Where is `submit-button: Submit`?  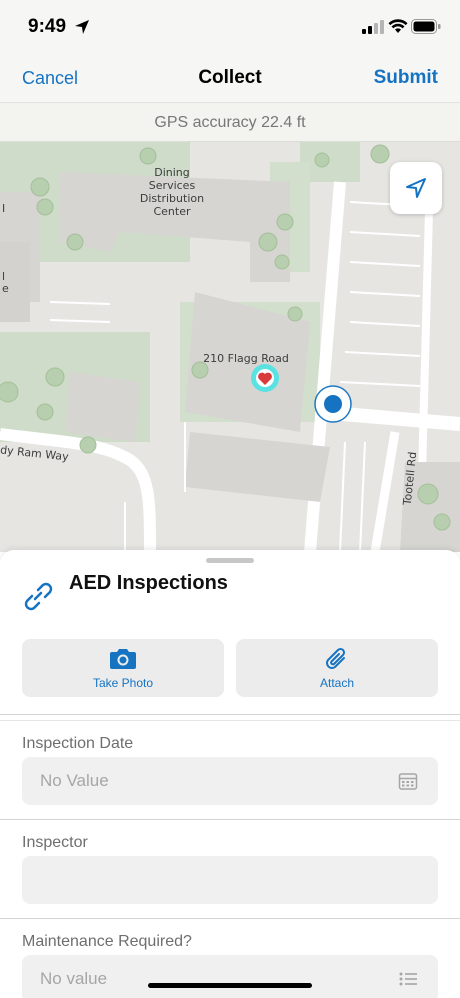
submit-button: Submit is located at coordinates (406, 78).